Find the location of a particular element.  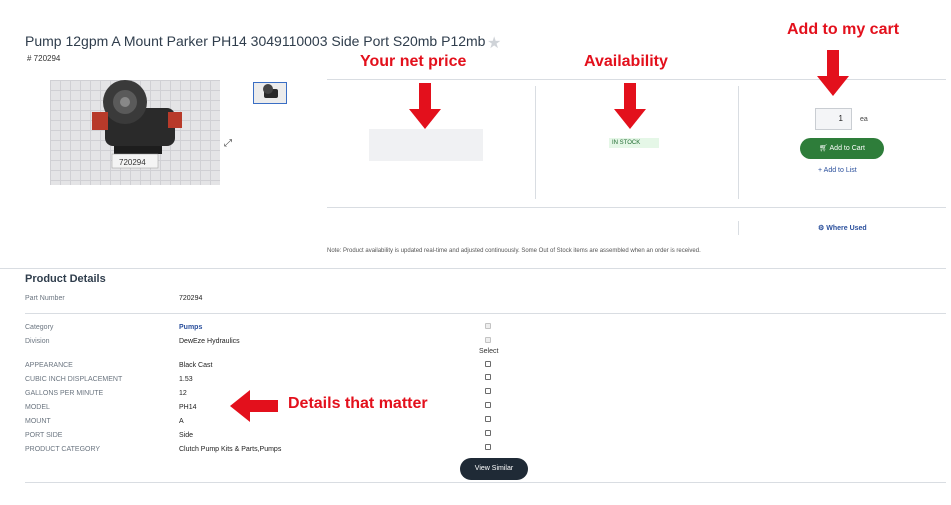

product-sku: # 720294 is located at coordinates (44, 58).